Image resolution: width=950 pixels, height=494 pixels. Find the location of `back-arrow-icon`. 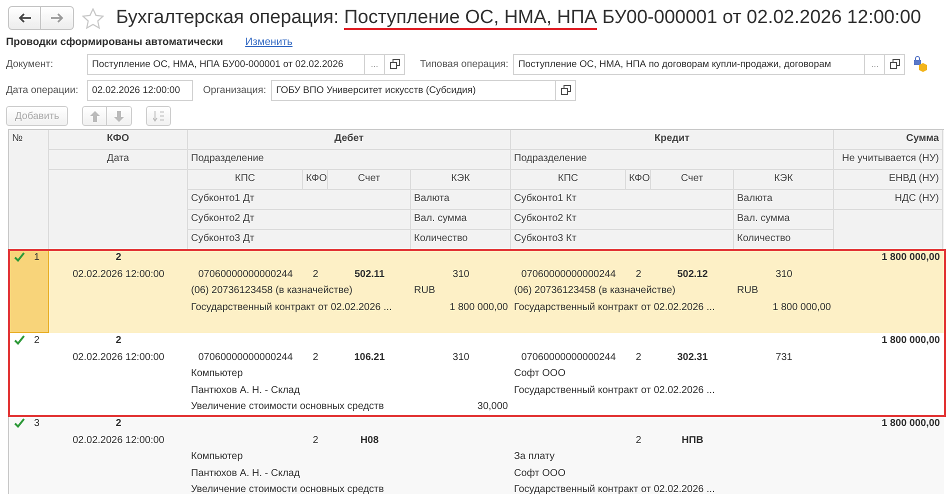

back-arrow-icon is located at coordinates (25, 18).